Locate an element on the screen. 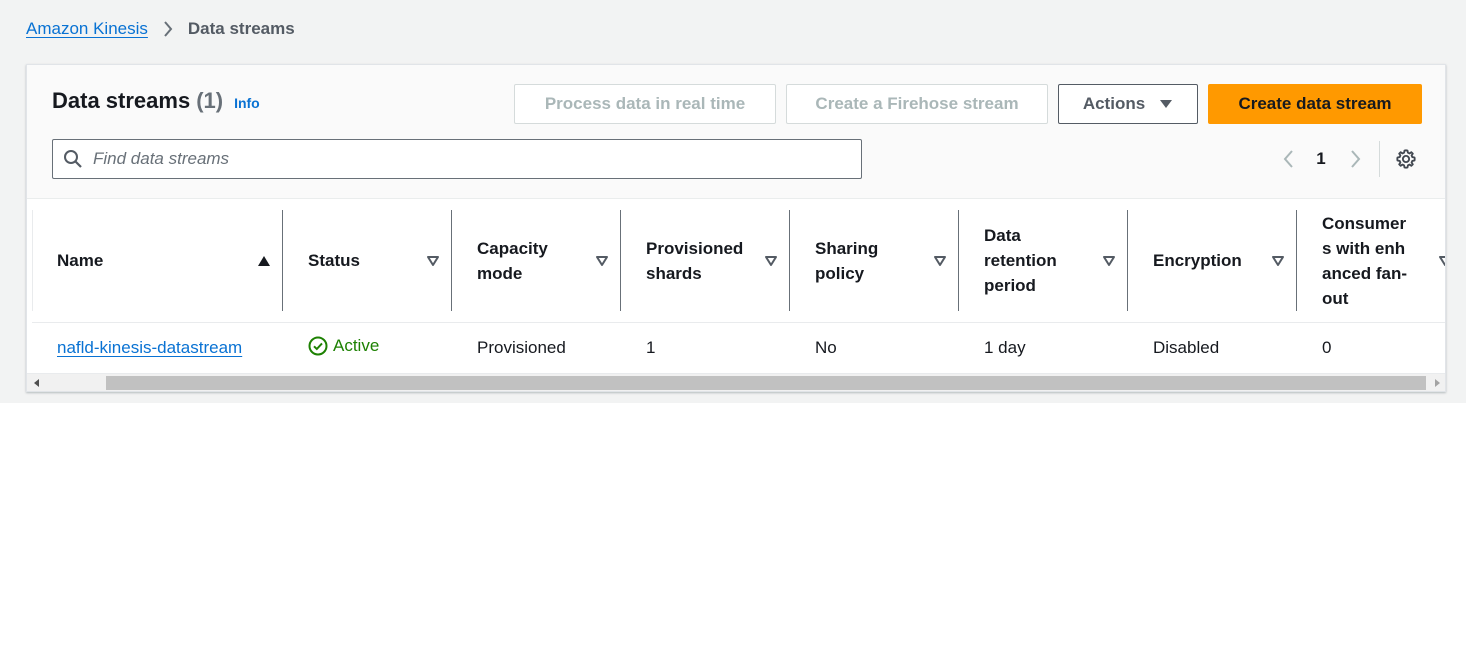 This screenshot has height=648, width=1466. search-icon is located at coordinates (73, 159).